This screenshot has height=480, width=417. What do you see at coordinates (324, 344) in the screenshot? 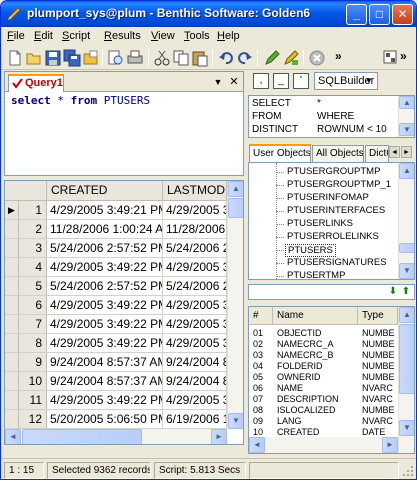
I see `list-item: 02 NAMECRC_A NUMBE` at bounding box center [324, 344].